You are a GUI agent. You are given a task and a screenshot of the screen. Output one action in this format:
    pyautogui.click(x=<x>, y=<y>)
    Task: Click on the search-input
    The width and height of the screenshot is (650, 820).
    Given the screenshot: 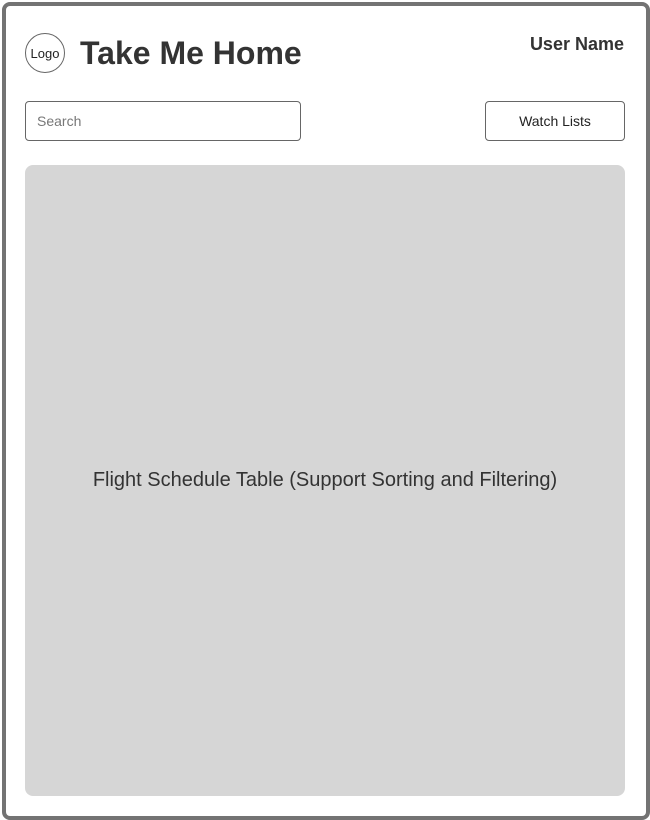 What is the action you would take?
    pyautogui.click(x=163, y=121)
    